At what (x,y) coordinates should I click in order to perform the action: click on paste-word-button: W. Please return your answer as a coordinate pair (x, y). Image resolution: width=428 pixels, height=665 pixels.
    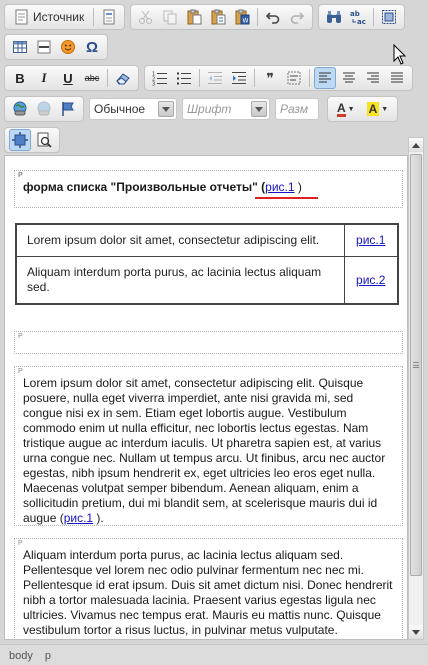
    Looking at the image, I should click on (242, 17).